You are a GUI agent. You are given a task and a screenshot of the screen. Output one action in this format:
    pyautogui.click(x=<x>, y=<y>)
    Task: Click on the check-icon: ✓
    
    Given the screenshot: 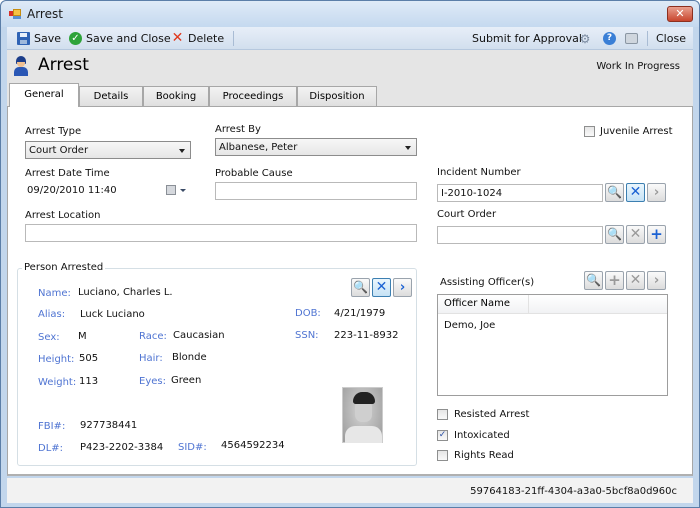 What is the action you would take?
    pyautogui.click(x=75, y=38)
    